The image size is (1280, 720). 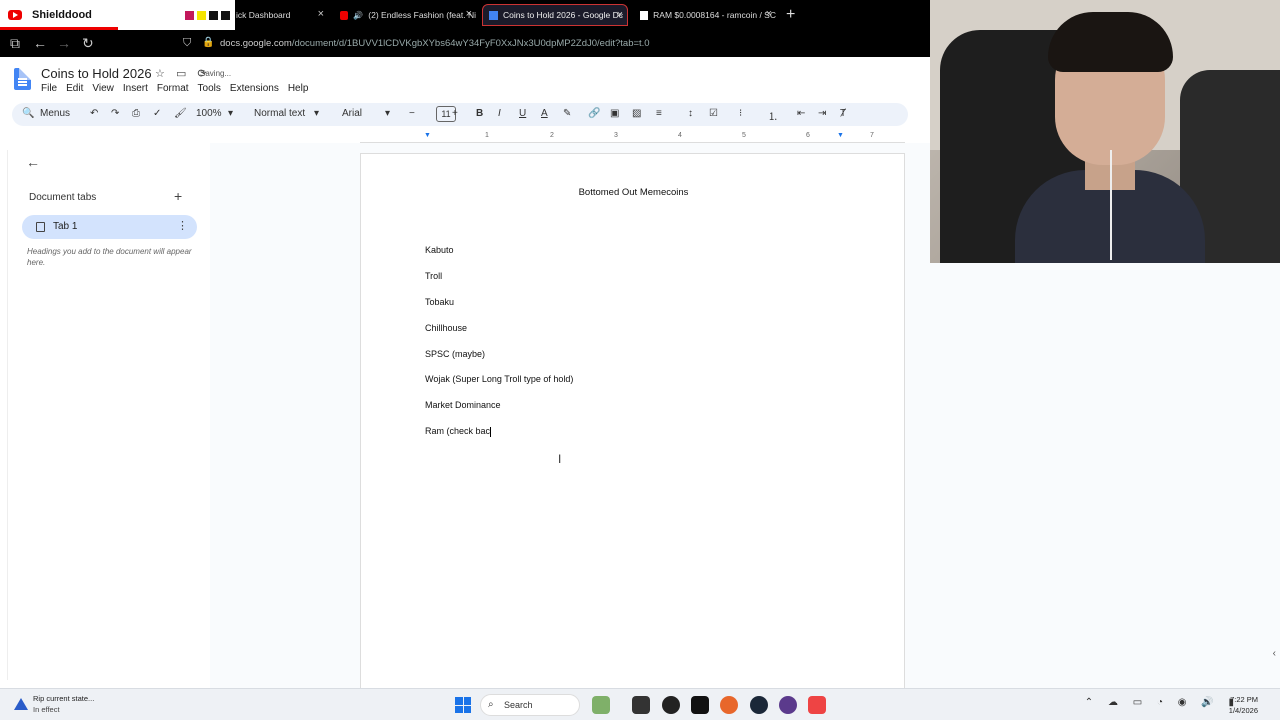 What do you see at coordinates (713, 113) in the screenshot?
I see `checklist-icon: ☑` at bounding box center [713, 113].